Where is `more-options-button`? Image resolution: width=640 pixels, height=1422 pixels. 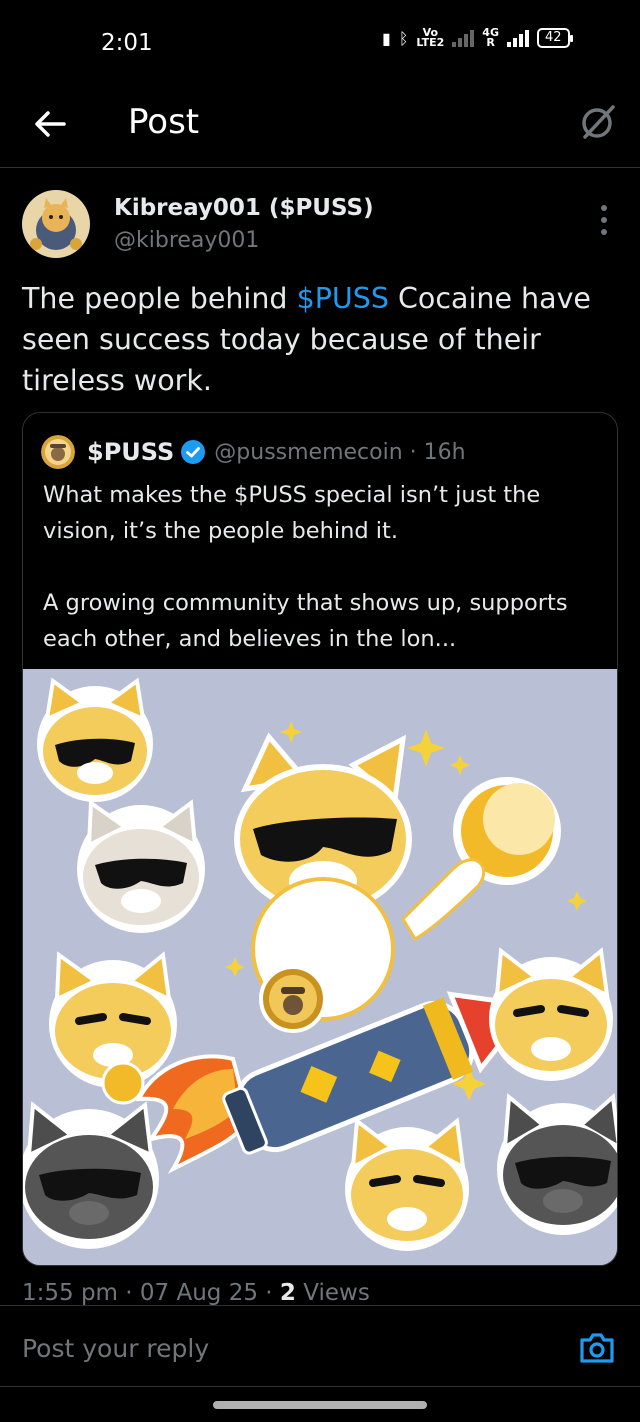
more-options-button is located at coordinates (604, 220).